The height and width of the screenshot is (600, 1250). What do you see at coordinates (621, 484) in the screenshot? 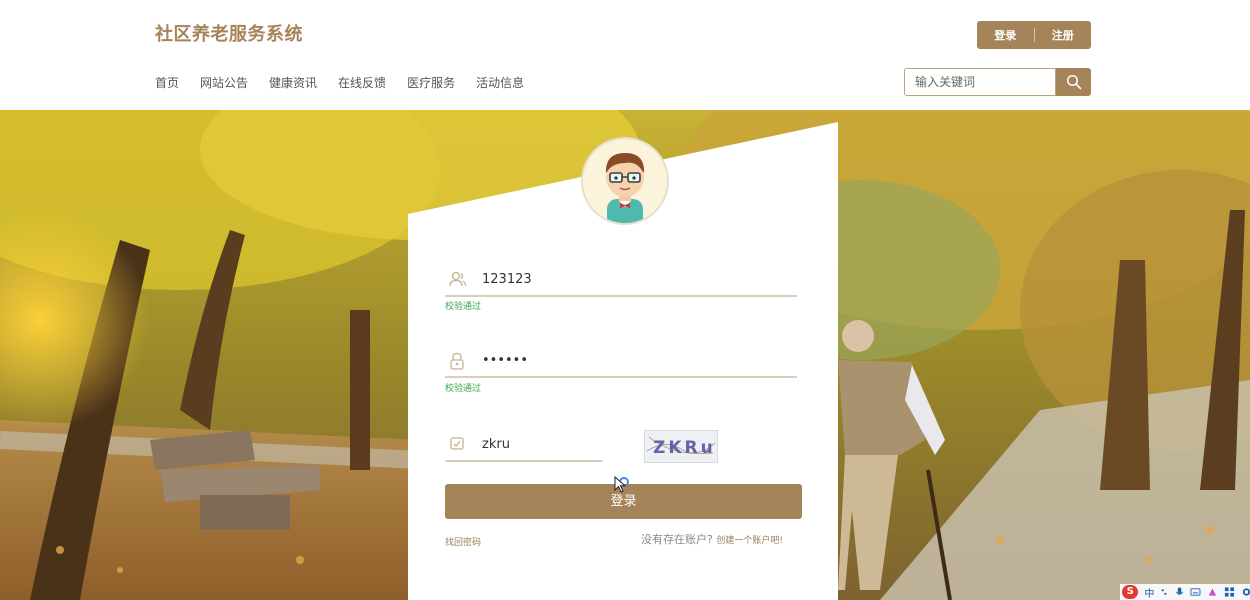
I see `mouse-cursor-icon` at bounding box center [621, 484].